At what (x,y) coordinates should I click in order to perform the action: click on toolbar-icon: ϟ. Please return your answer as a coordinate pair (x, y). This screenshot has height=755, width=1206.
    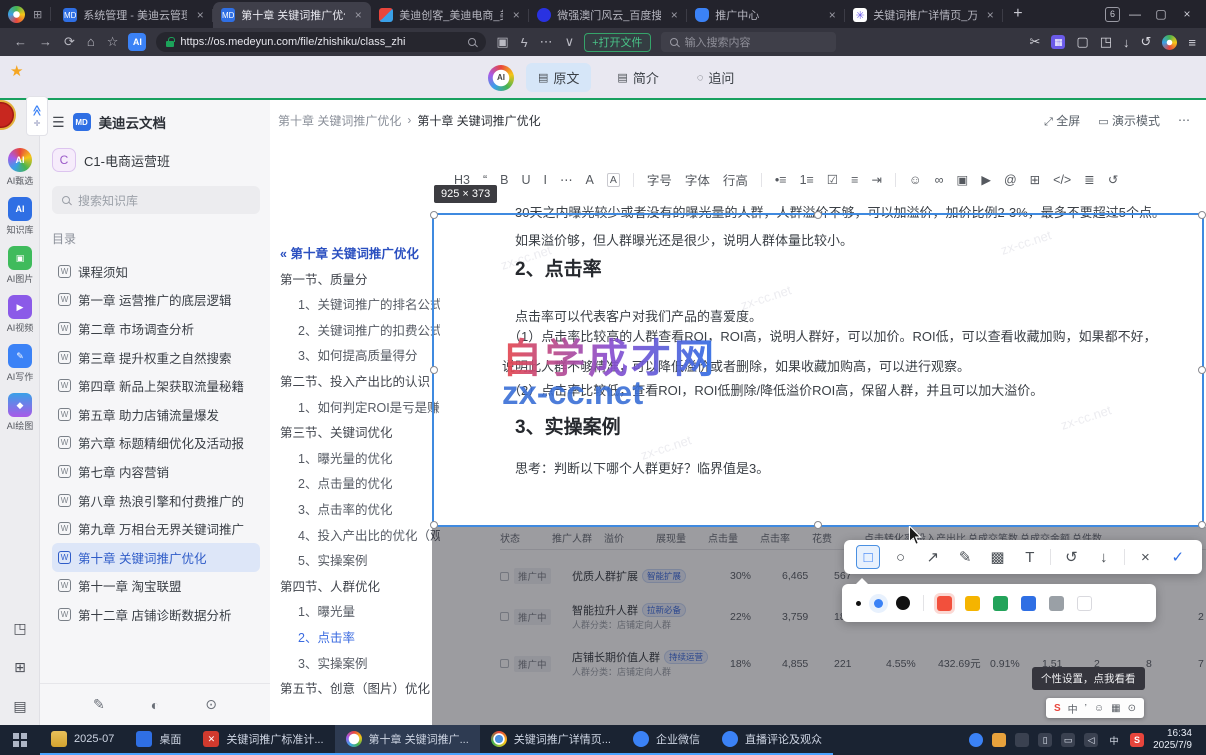
    Looking at the image, I should click on (524, 42).